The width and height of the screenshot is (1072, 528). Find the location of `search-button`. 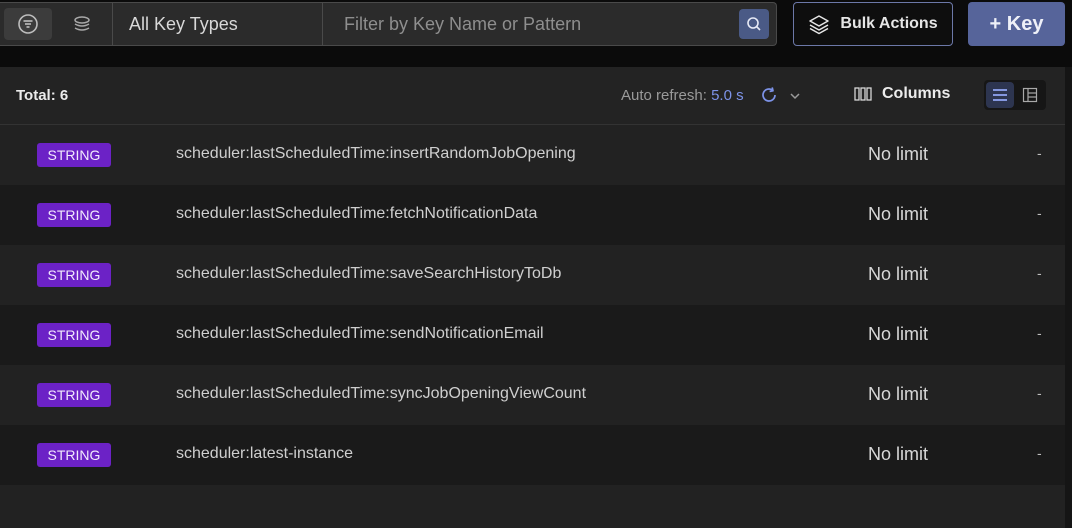

search-button is located at coordinates (754, 24).